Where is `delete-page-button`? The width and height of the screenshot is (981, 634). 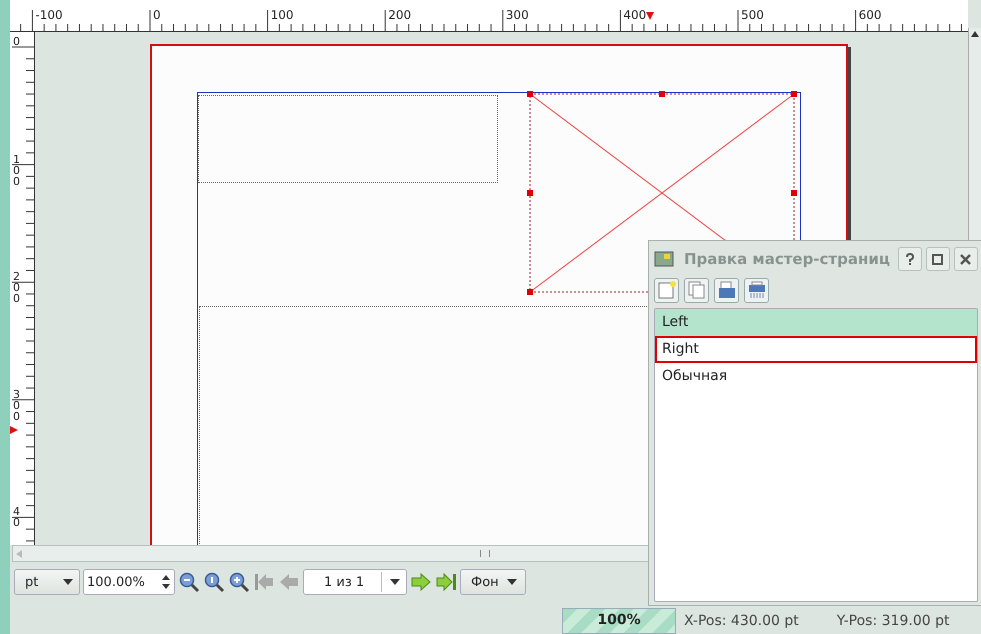
delete-page-button is located at coordinates (756, 290).